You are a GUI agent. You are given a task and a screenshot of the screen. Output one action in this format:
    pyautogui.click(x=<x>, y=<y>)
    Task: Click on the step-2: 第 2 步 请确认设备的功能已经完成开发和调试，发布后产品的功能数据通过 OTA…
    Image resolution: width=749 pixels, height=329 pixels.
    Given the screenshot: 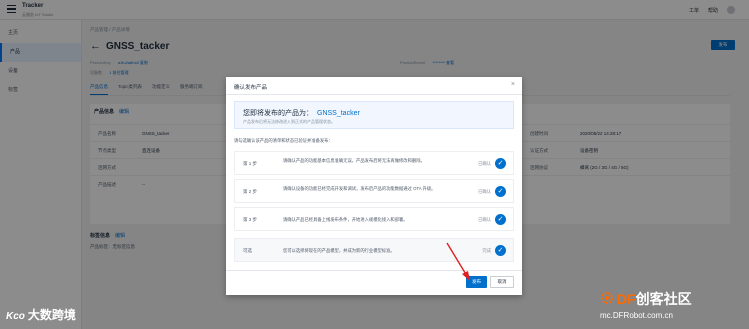 What is the action you would take?
    pyautogui.click(x=374, y=191)
    